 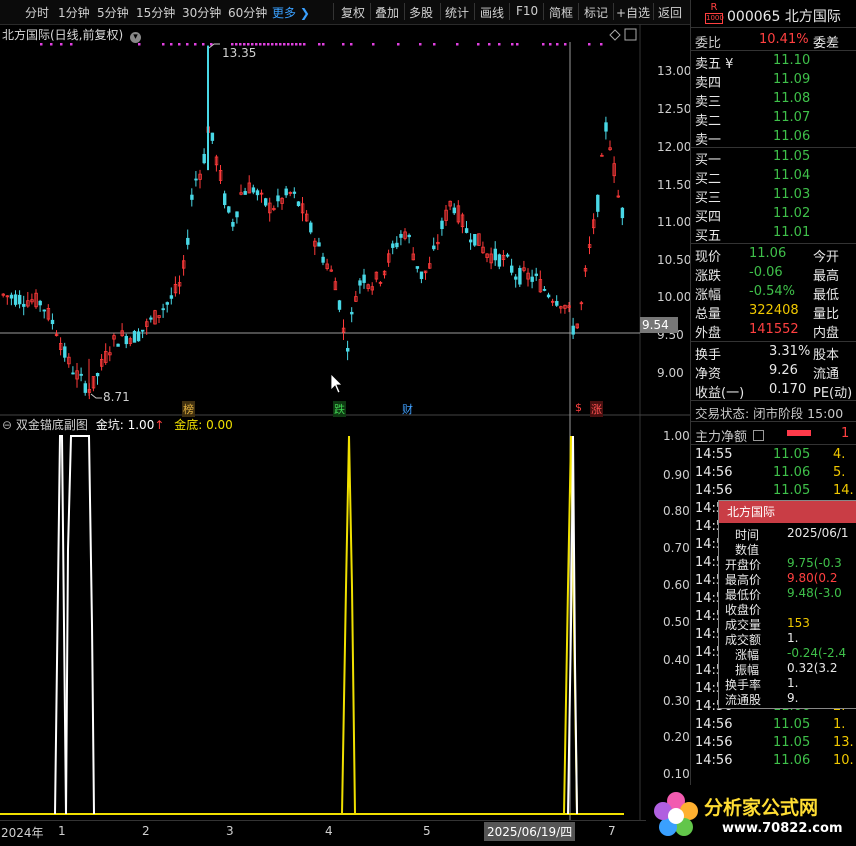 I want to click on ask-label: 卖五 ¥, so click(x=714, y=64).